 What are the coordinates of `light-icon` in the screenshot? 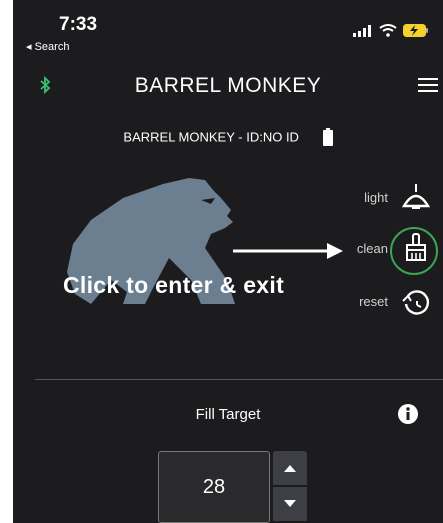 It's located at (416, 197).